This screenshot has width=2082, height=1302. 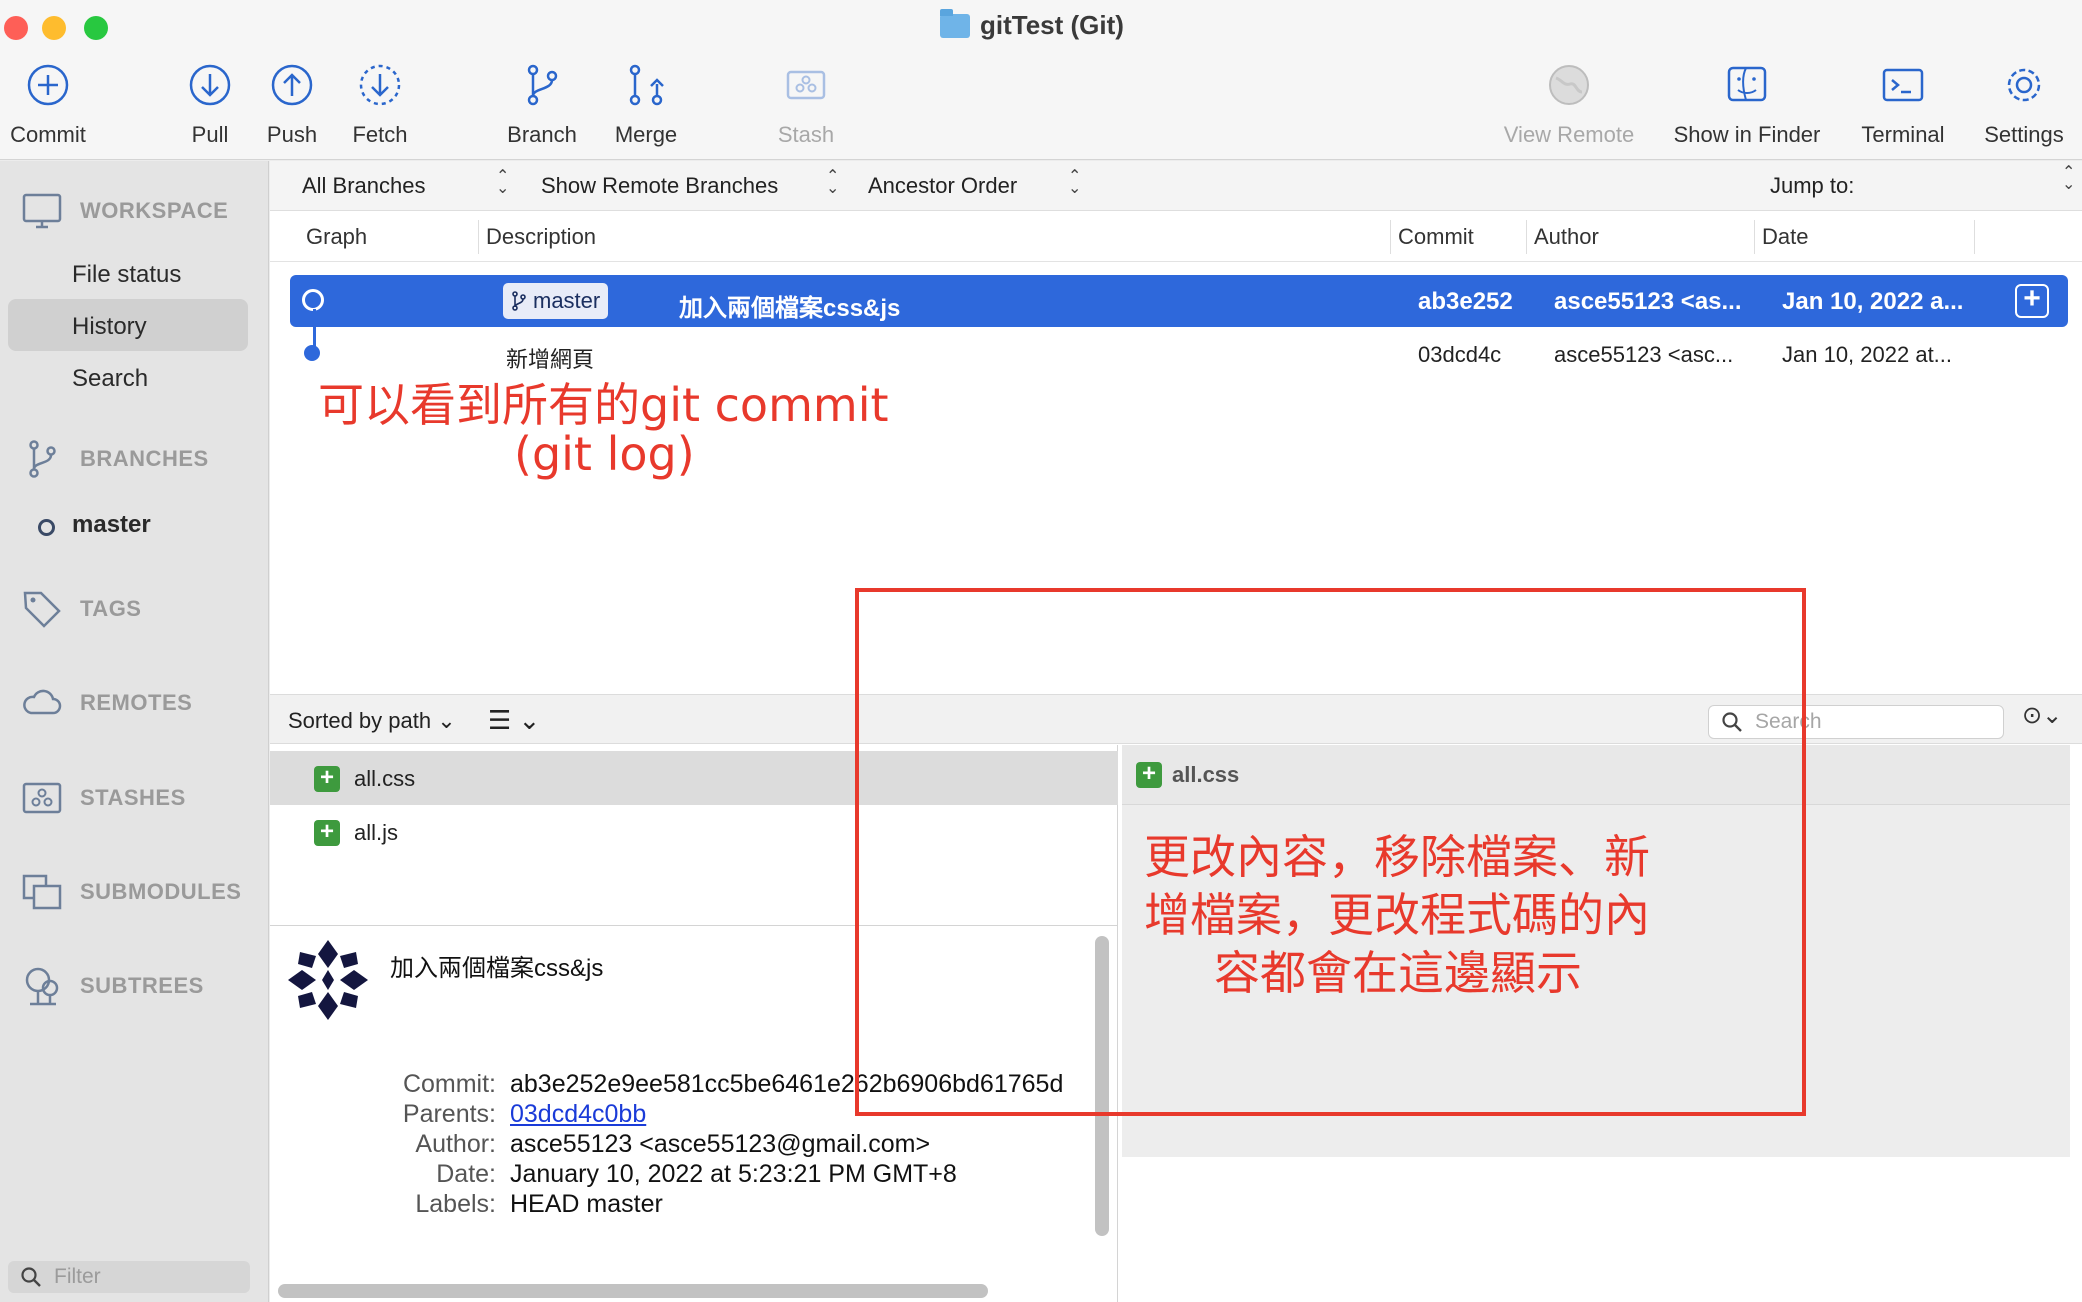 I want to click on sidebar-item-search: Search, so click(x=110, y=379).